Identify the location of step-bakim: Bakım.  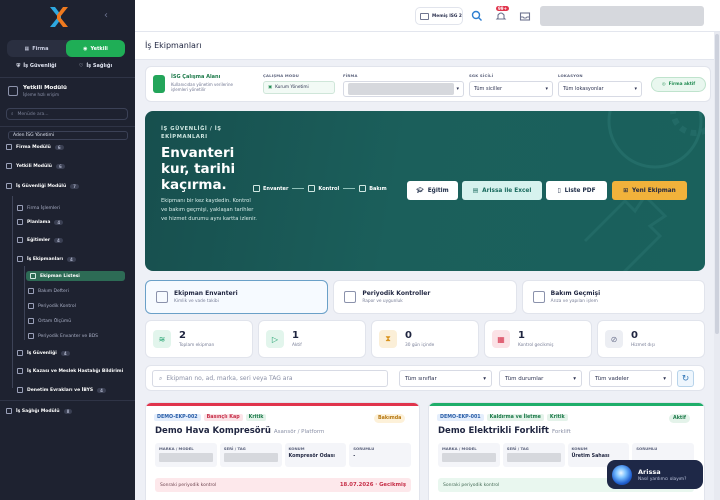
(373, 188).